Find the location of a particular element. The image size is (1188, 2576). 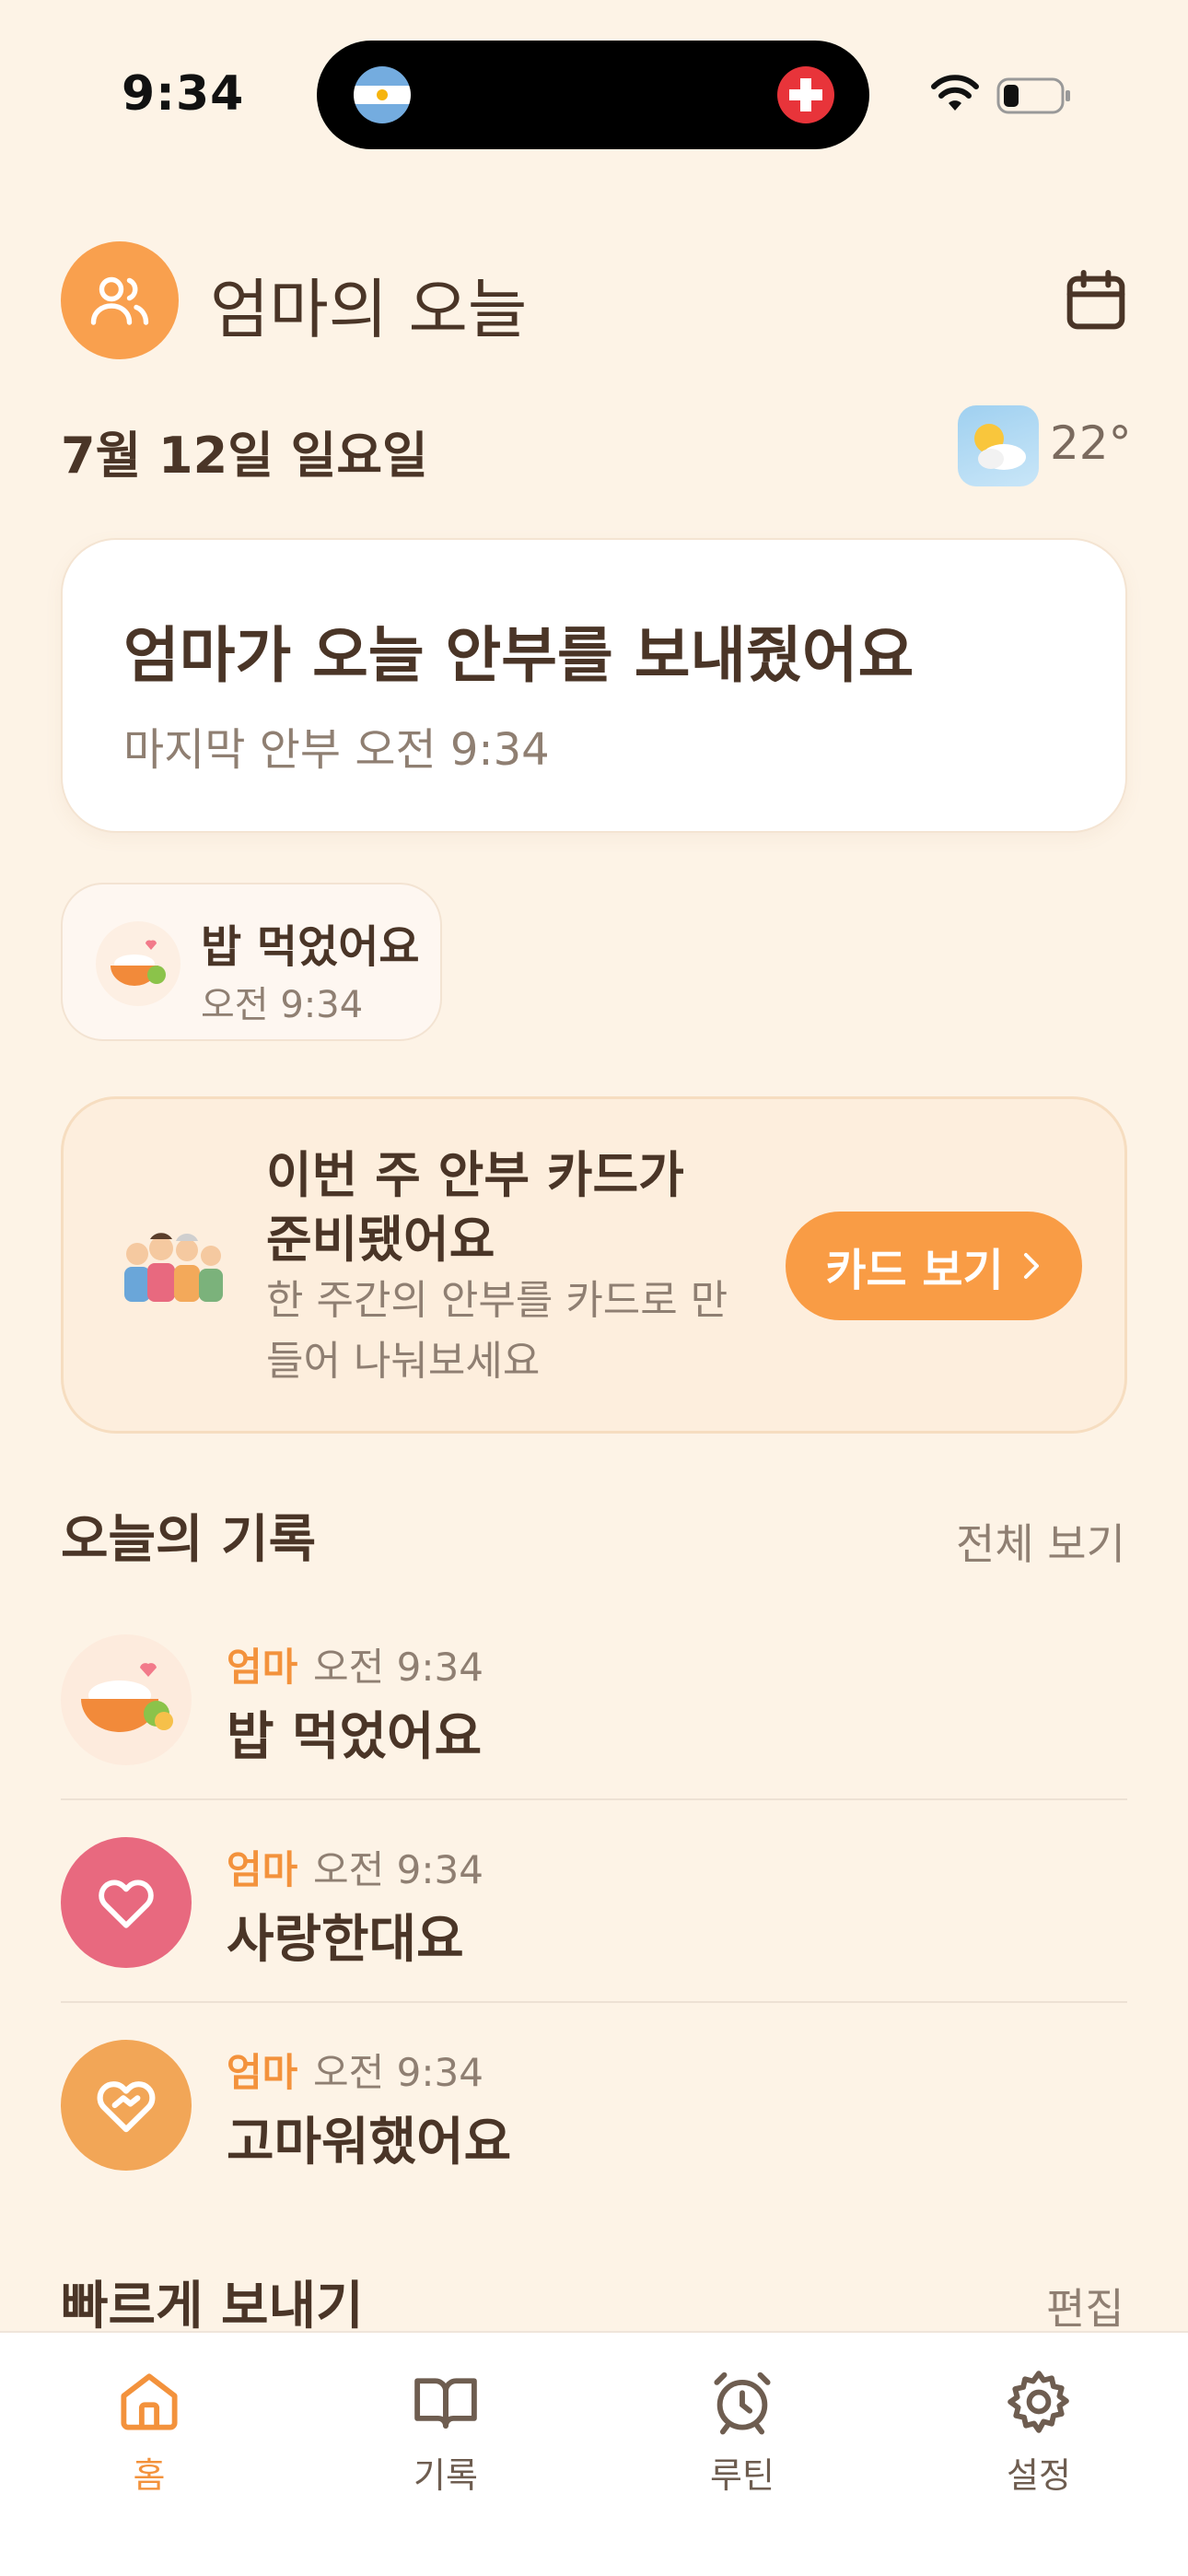

chevron-right-icon is located at coordinates (1031, 1266).